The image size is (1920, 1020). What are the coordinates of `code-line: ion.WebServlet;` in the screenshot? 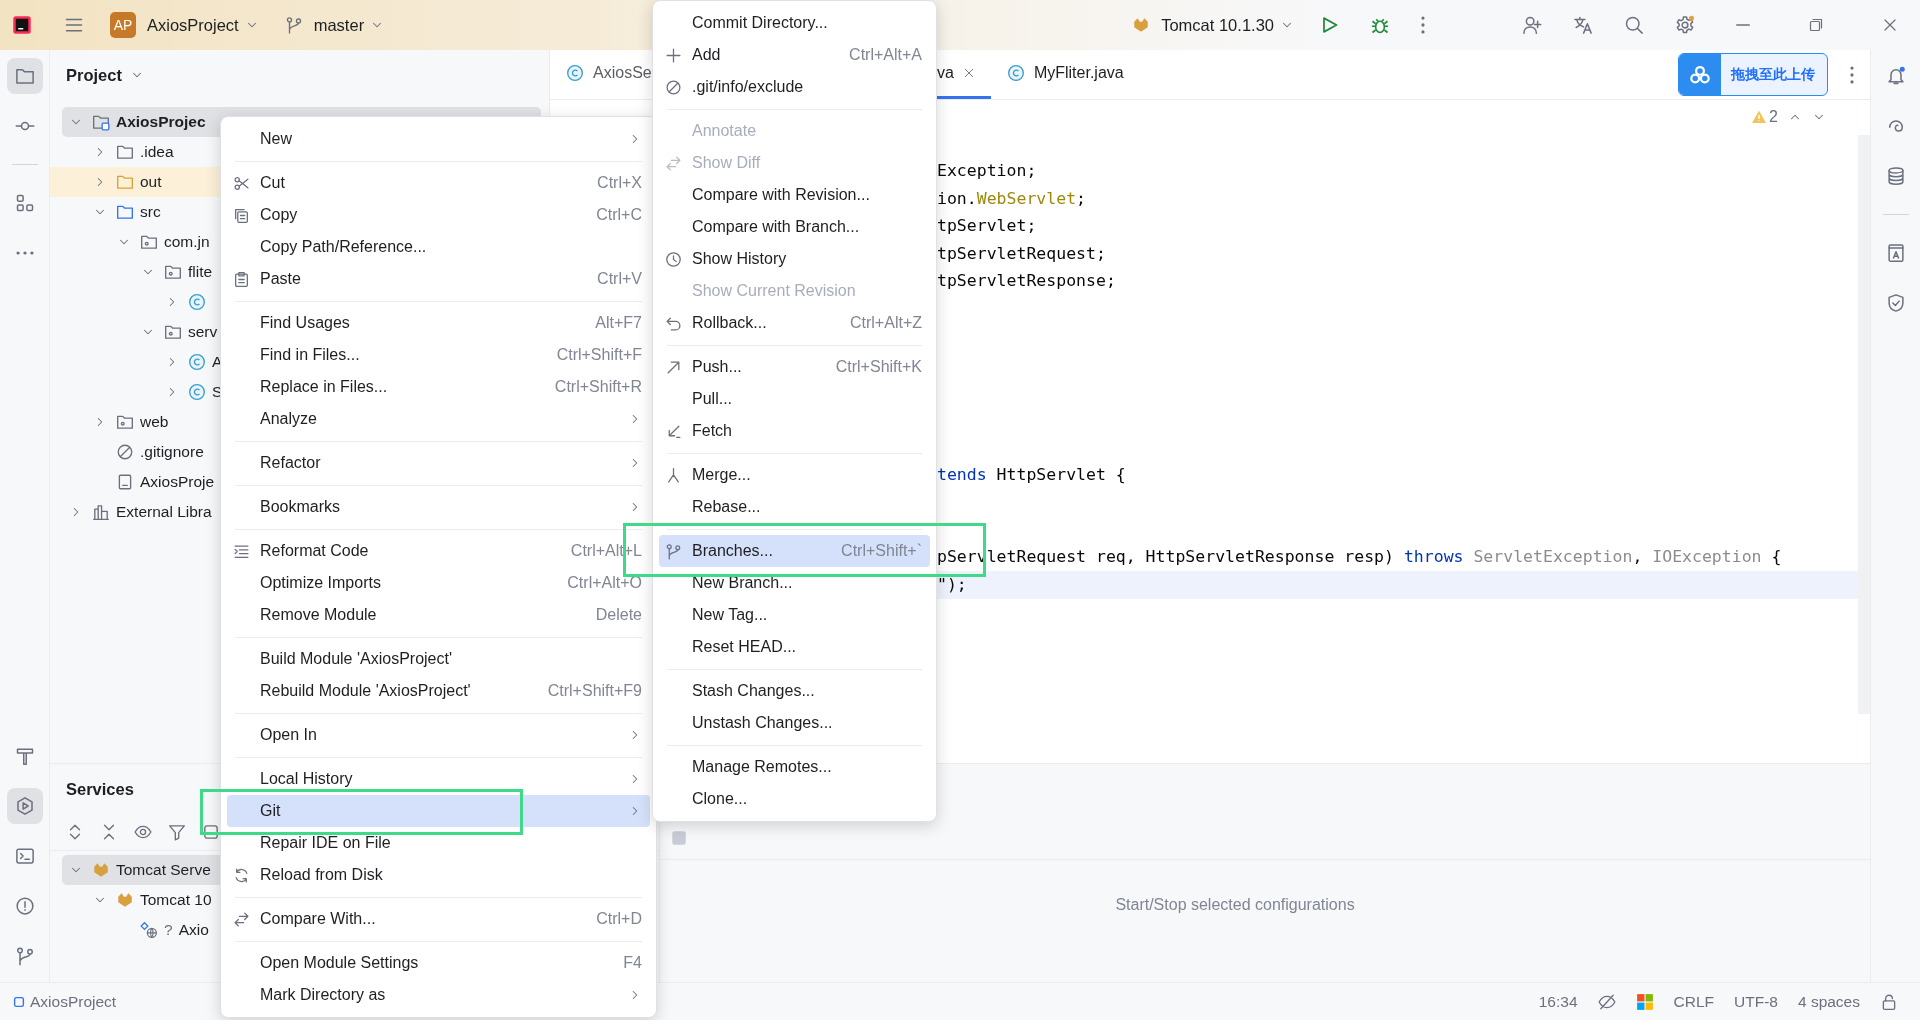 It's located at (1012, 198).